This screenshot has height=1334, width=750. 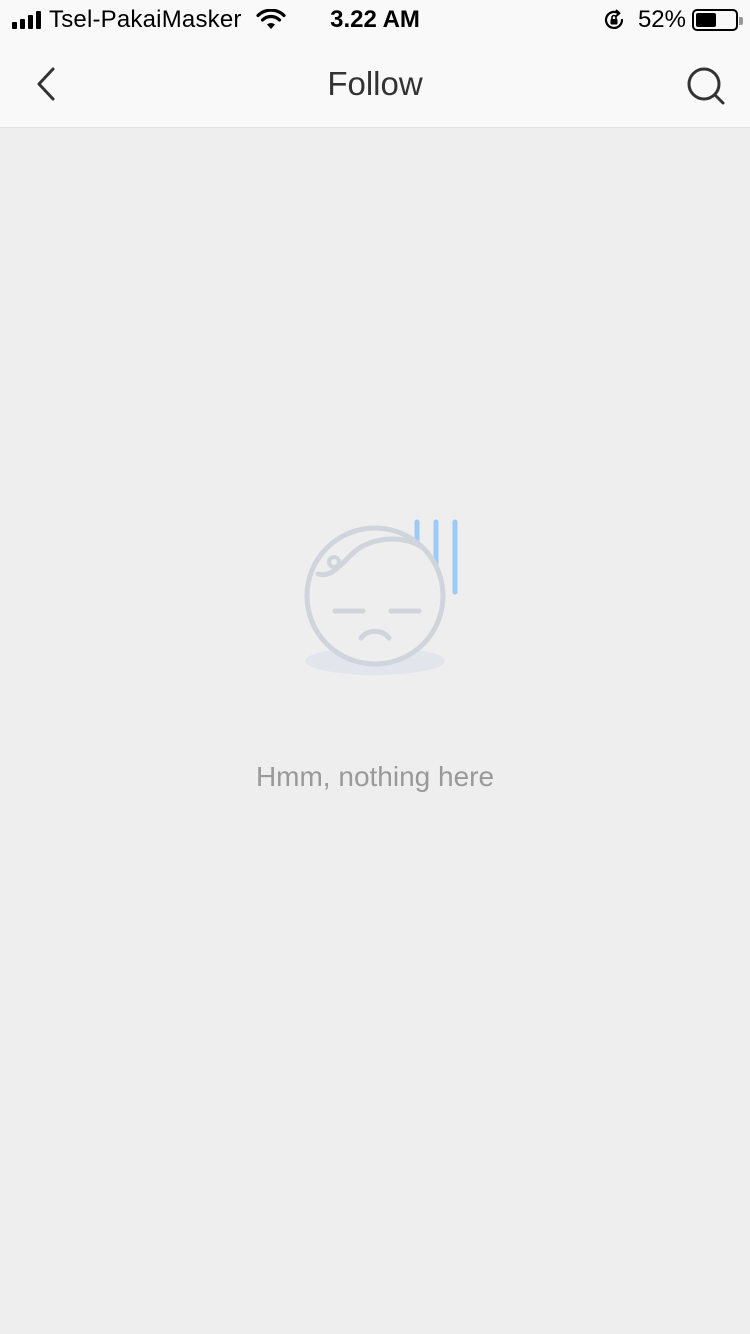 I want to click on search-button, so click(x=706, y=86).